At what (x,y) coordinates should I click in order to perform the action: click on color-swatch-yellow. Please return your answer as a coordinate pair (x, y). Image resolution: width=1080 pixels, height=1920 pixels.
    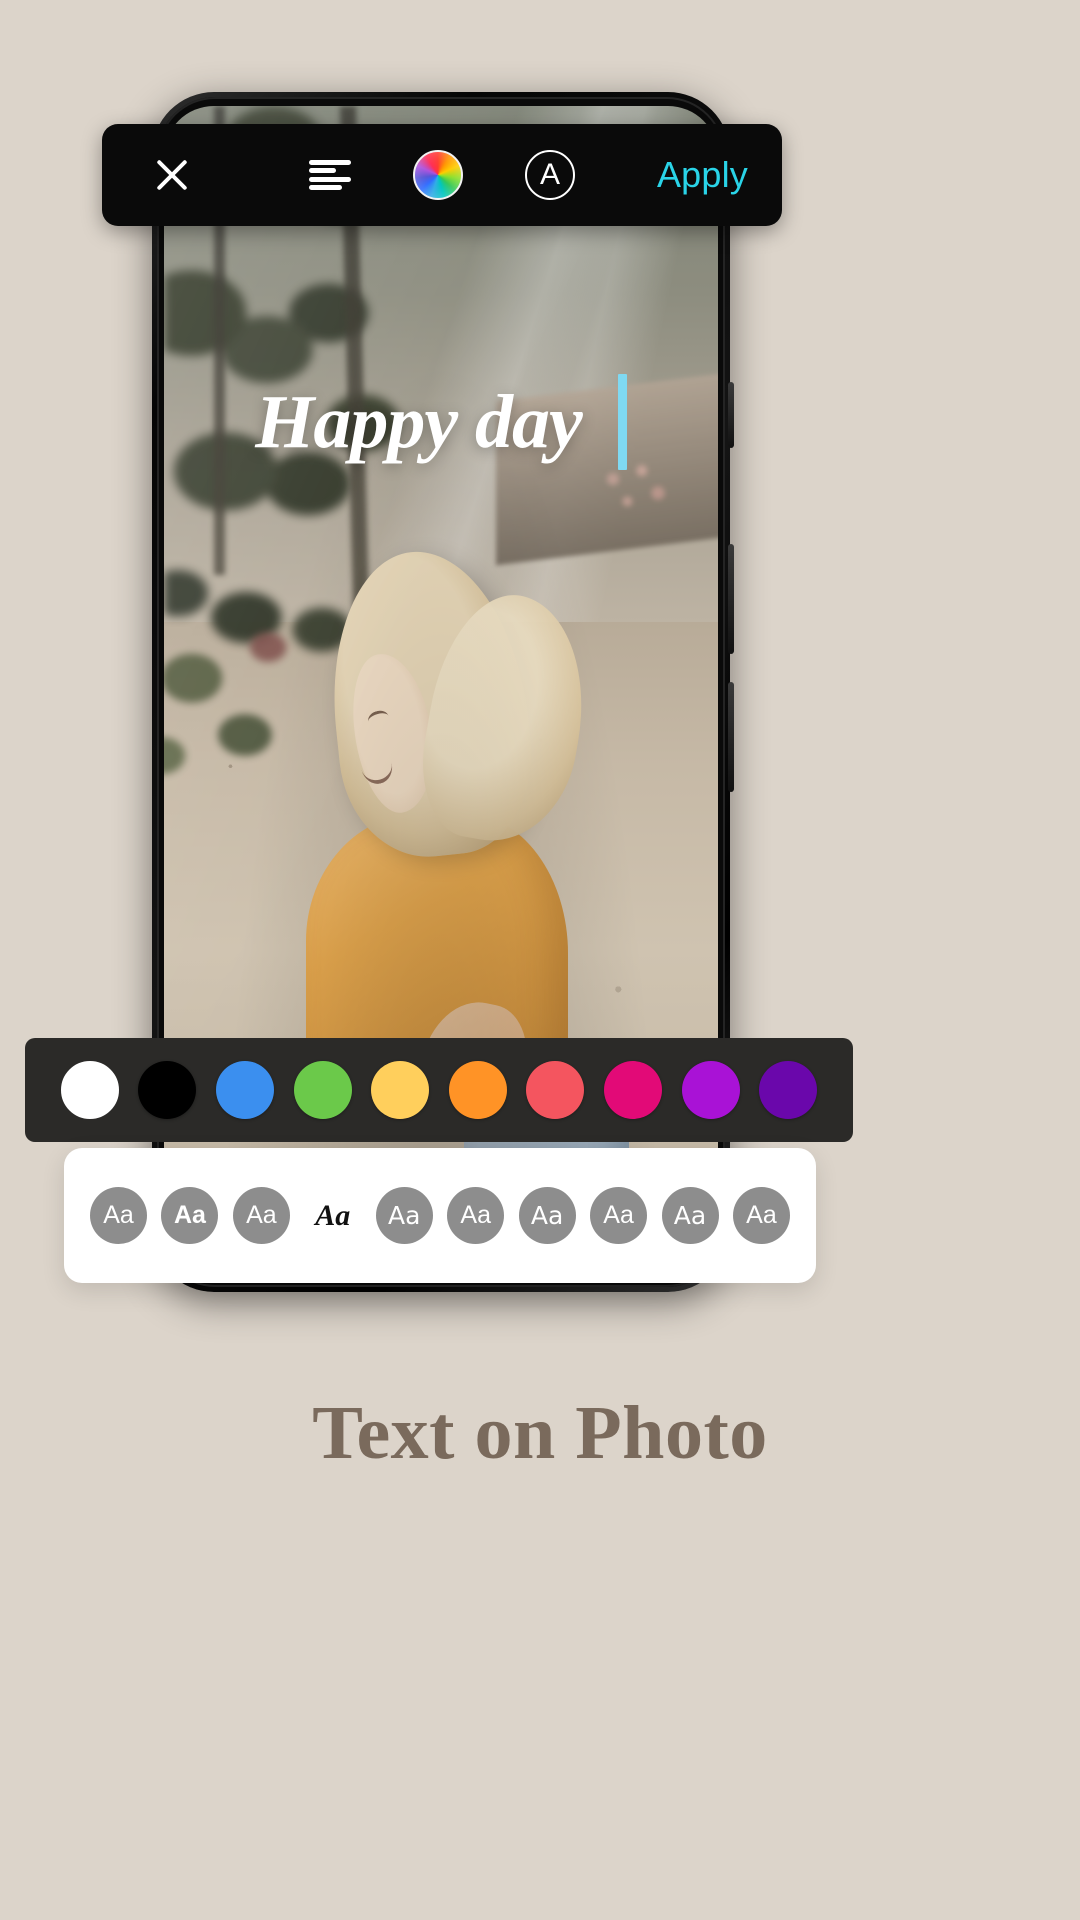
    Looking at the image, I should click on (400, 1090).